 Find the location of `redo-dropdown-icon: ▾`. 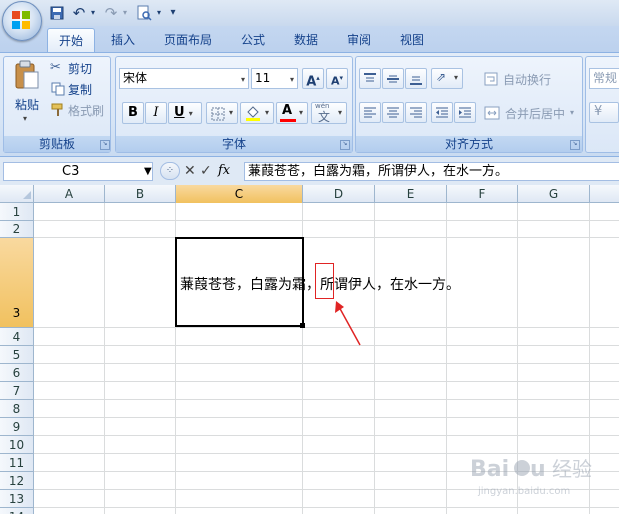

redo-dropdown-icon: ▾ is located at coordinates (125, 13).